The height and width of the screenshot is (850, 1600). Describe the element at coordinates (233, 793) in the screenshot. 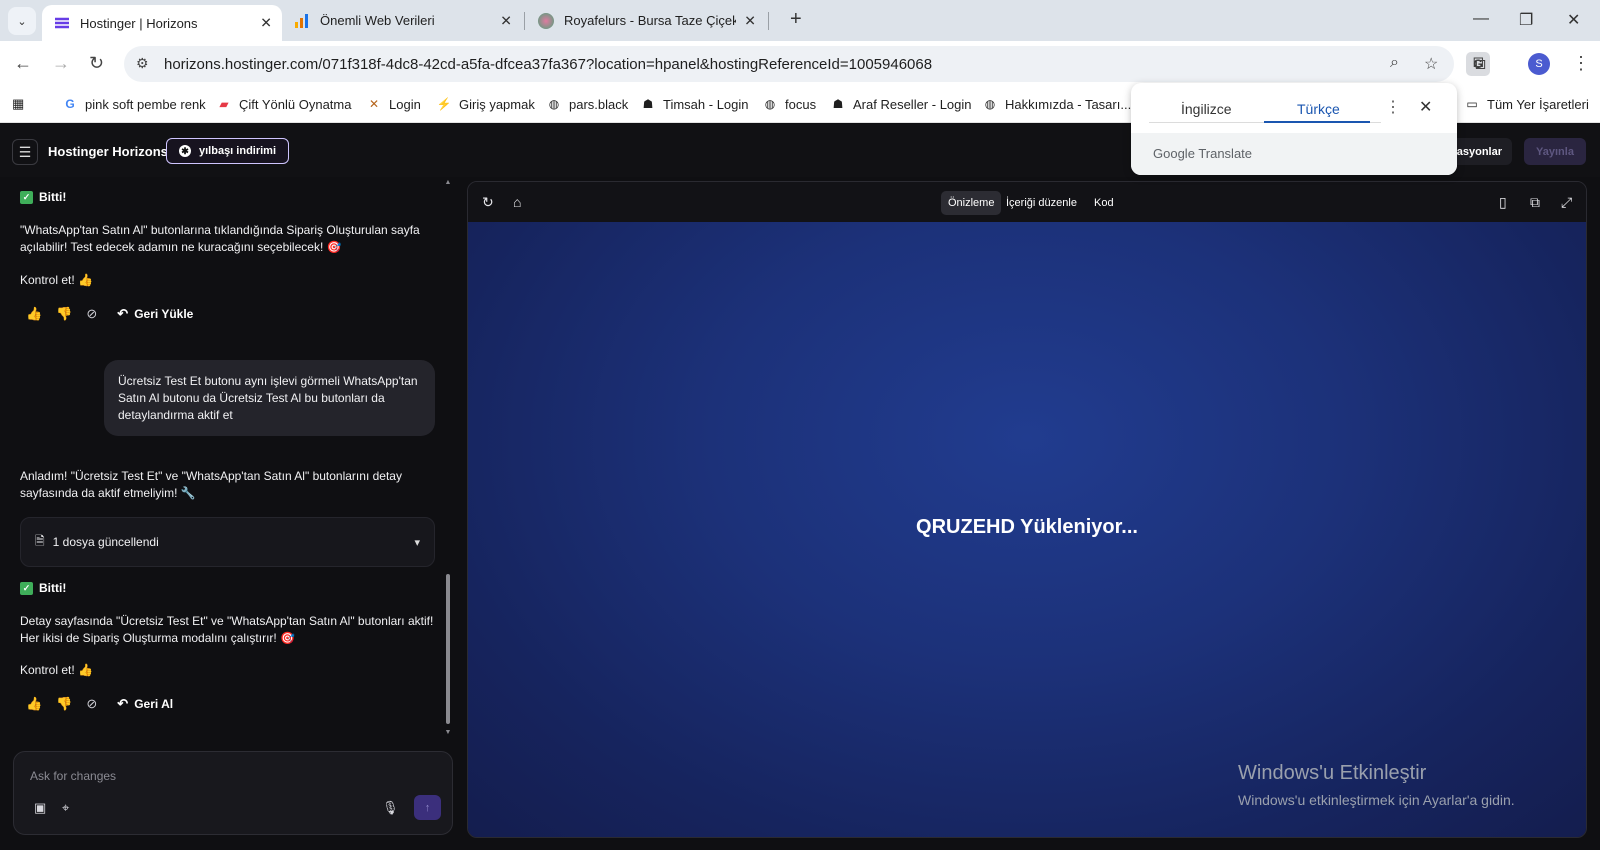

I see `chat-composer: ▣ ⌖ 🎙 ↑` at that location.